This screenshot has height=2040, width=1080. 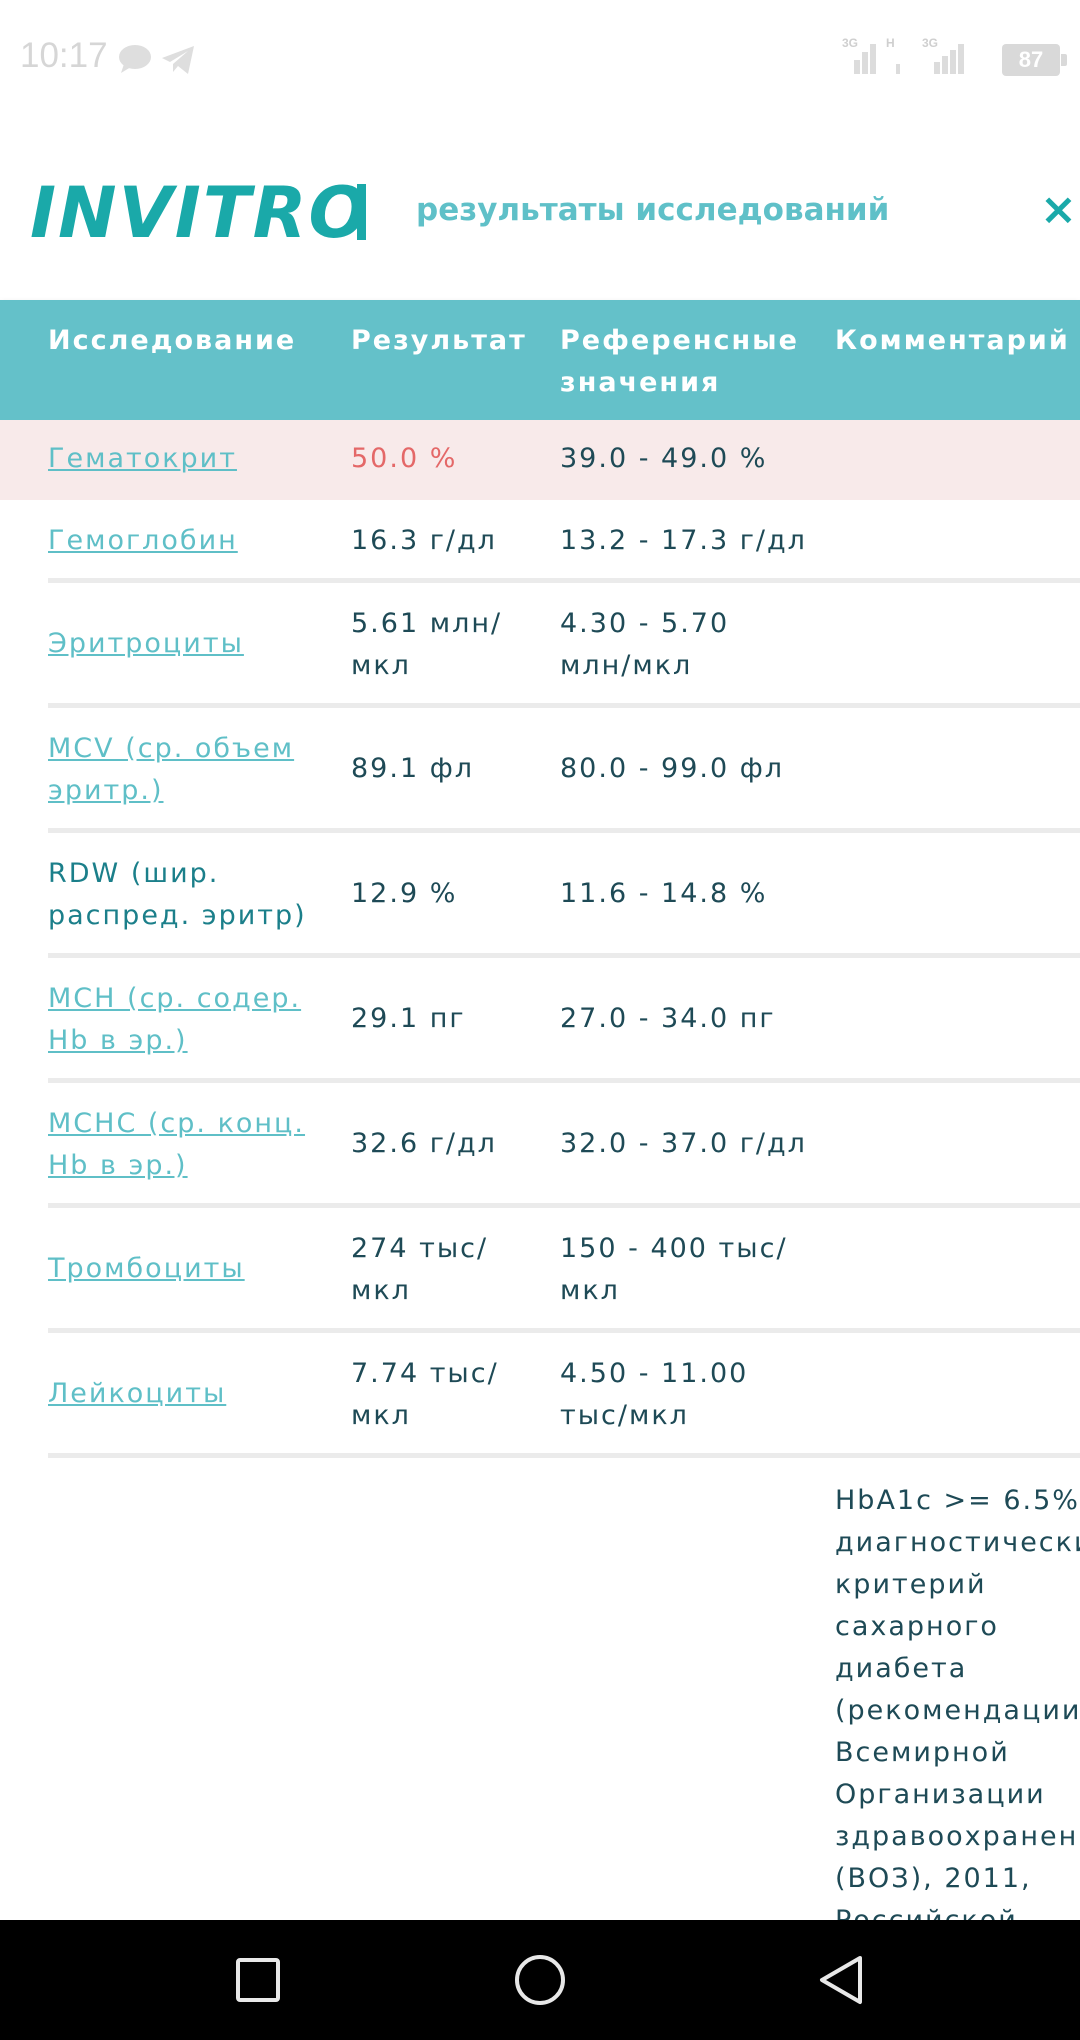 What do you see at coordinates (898, 55) in the screenshot?
I see `signal-icon-2: H` at bounding box center [898, 55].